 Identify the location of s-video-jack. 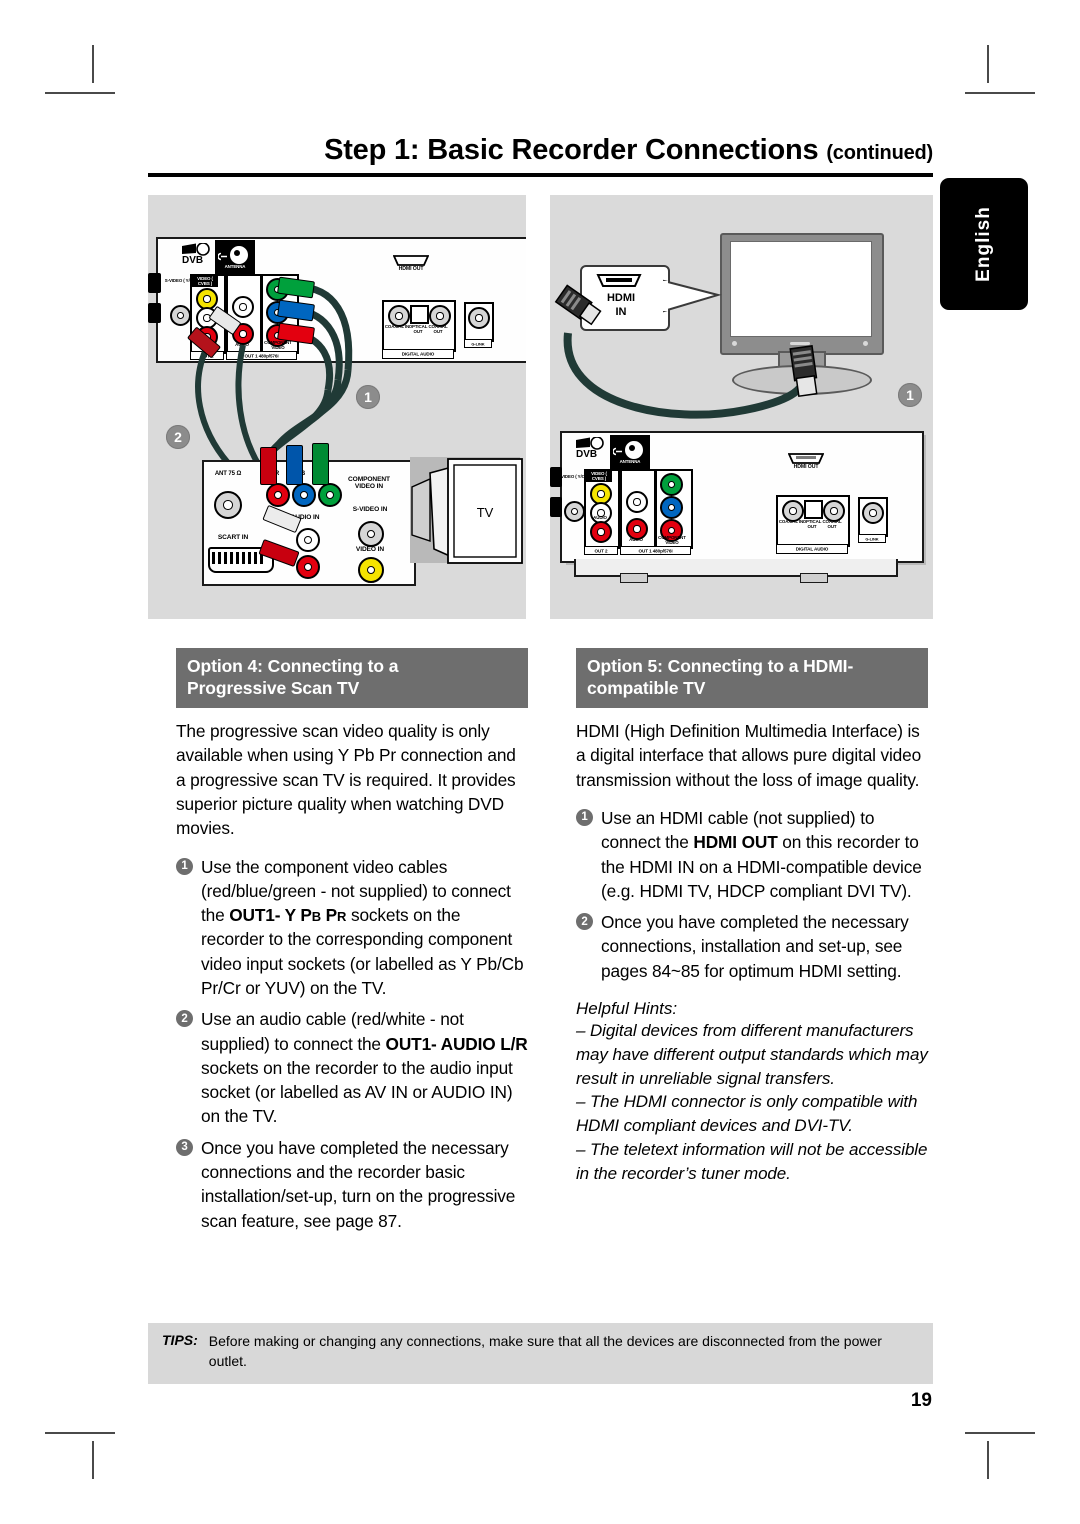
(574, 511).